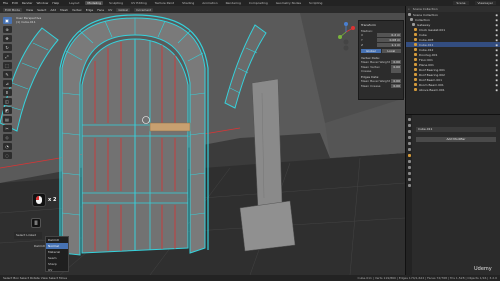  Describe the element at coordinates (456, 129) in the screenshot. I see `object-name-field: Cube.011` at that location.